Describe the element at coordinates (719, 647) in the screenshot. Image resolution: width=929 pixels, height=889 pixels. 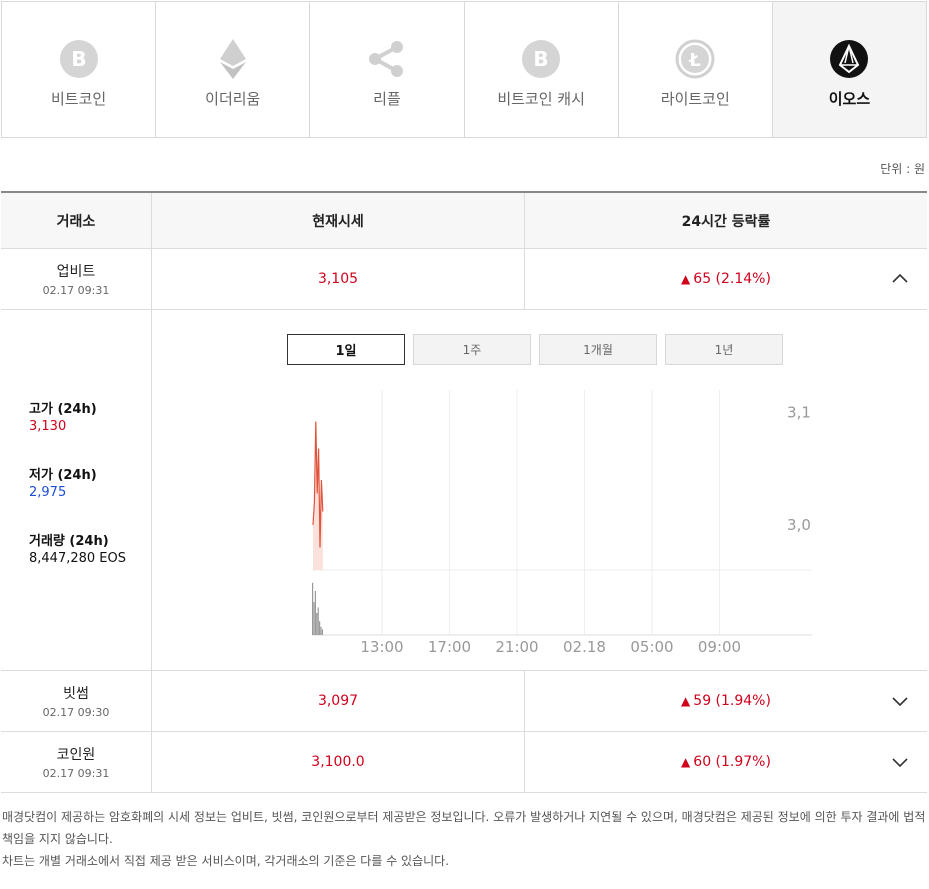
I see `x-tick-label: 09:00` at that location.